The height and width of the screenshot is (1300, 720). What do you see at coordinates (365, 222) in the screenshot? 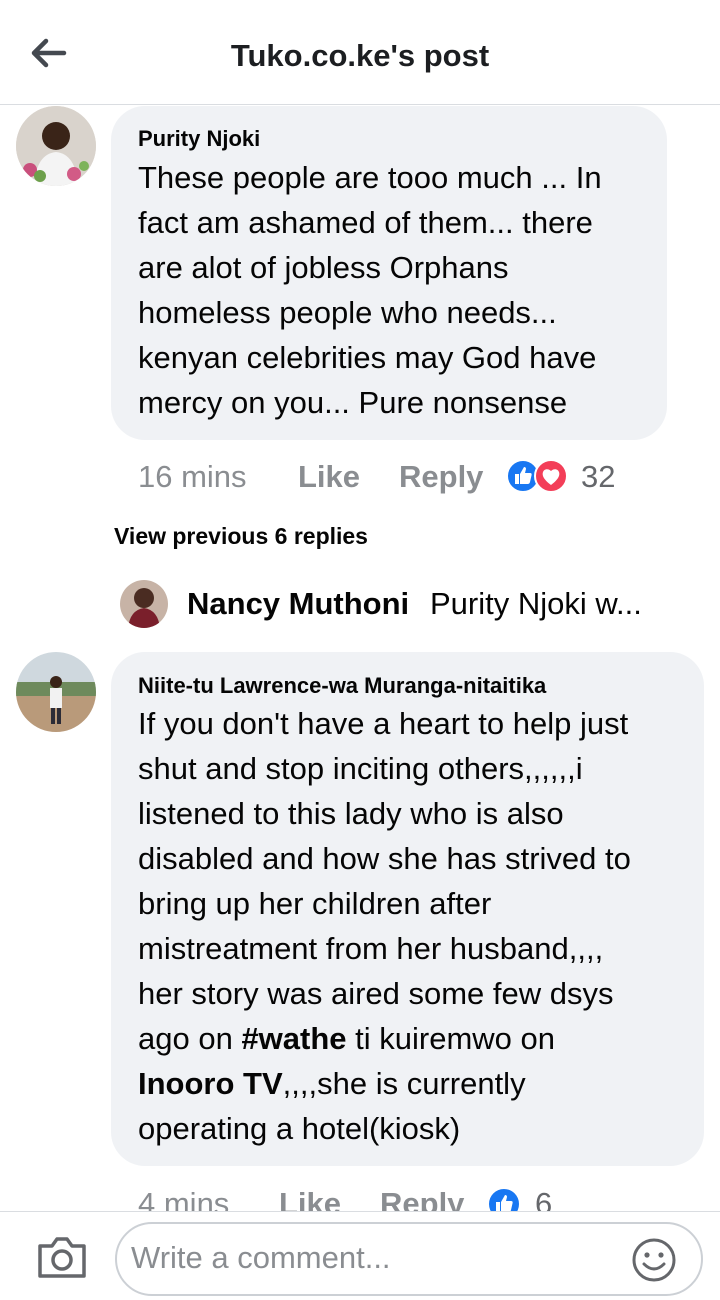
I see `comment-line: fact am ashamed of them... there` at bounding box center [365, 222].